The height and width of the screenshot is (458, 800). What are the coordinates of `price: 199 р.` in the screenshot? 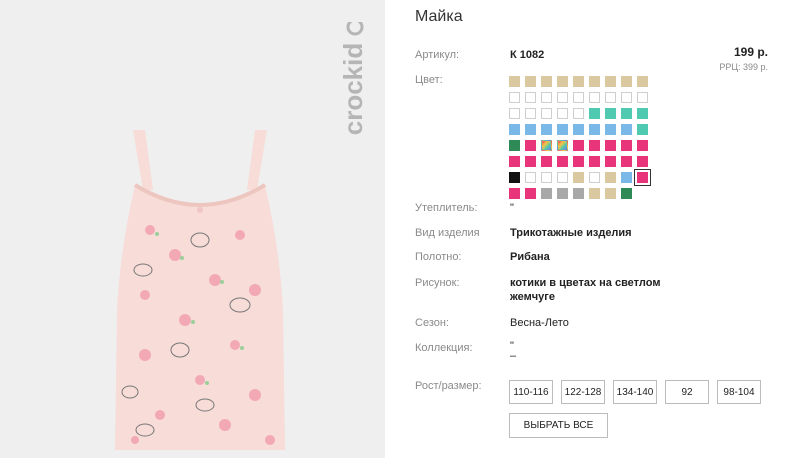 It's located at (750, 52).